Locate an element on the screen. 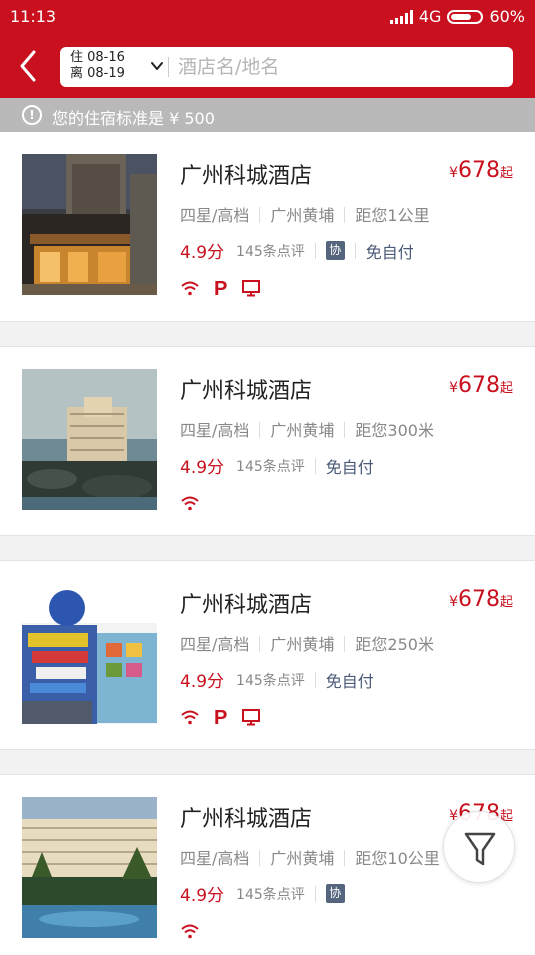  notice-text: 您的住宿标准是 ¥ 500 is located at coordinates (133, 118).